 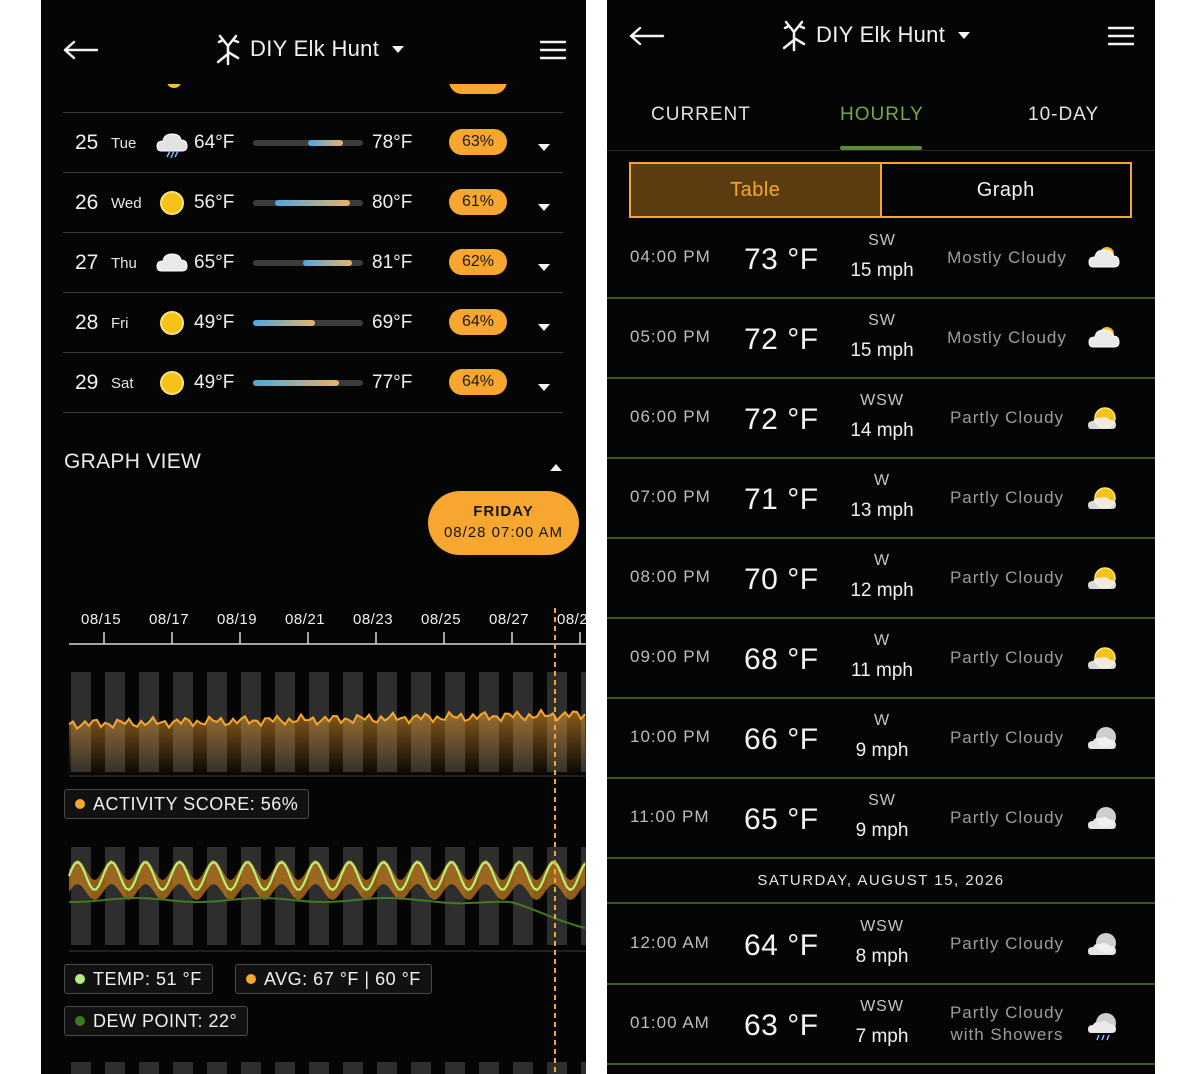 I want to click on hourly-row: 11:00 PM 65 °F SW 9 mph Partly Cloudy, so click(x=881, y=819).